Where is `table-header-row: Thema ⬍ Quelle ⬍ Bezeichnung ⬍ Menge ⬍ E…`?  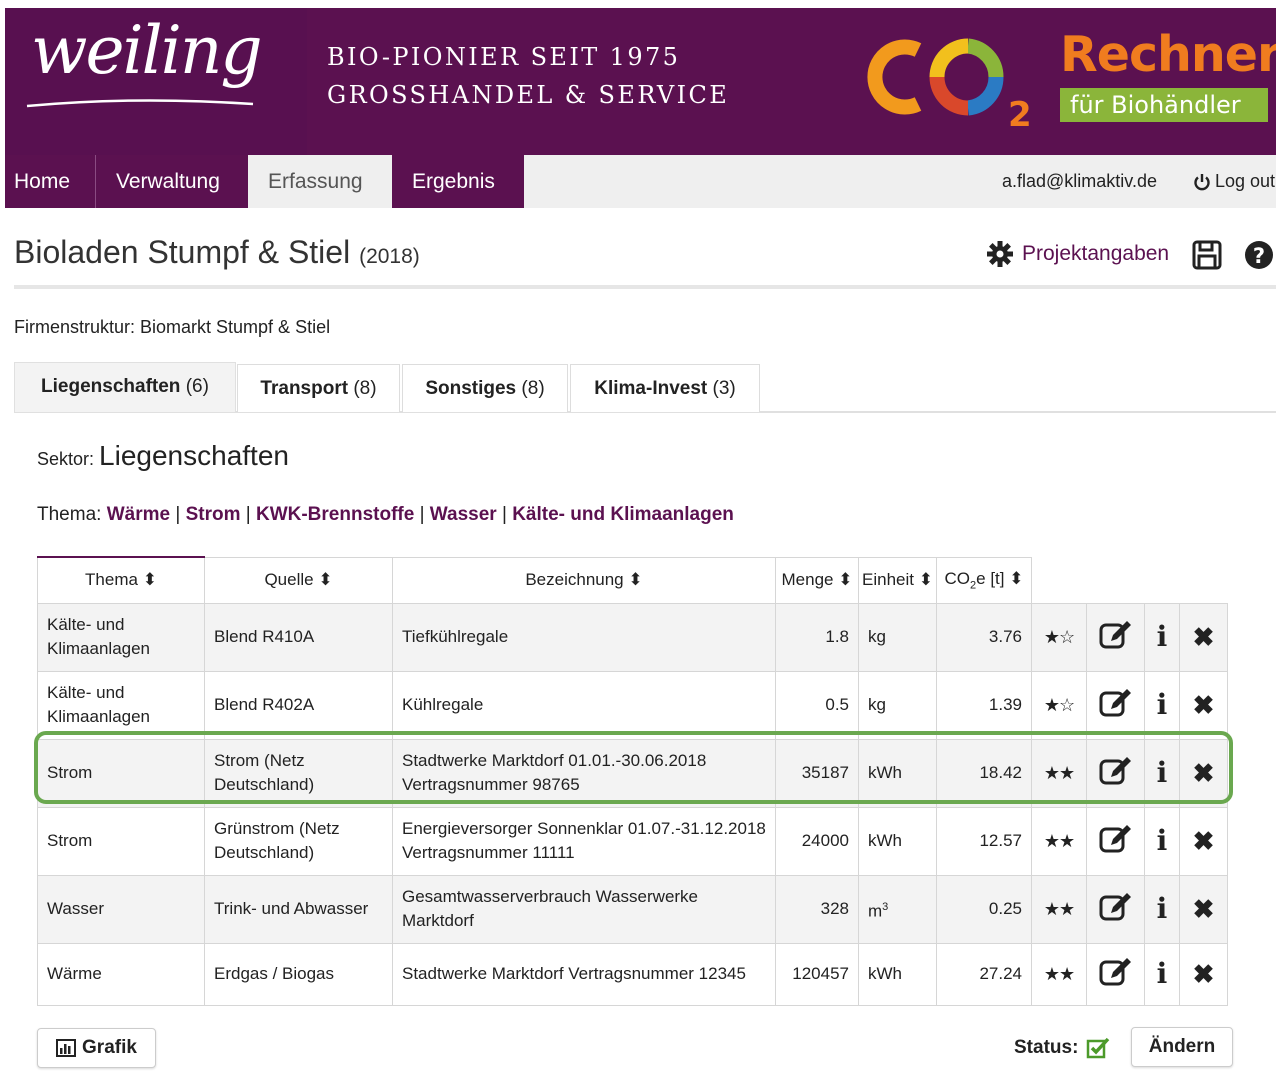
table-header-row: Thema ⬍ Quelle ⬍ Bezeichnung ⬍ Menge ⬍ E… is located at coordinates (632, 580).